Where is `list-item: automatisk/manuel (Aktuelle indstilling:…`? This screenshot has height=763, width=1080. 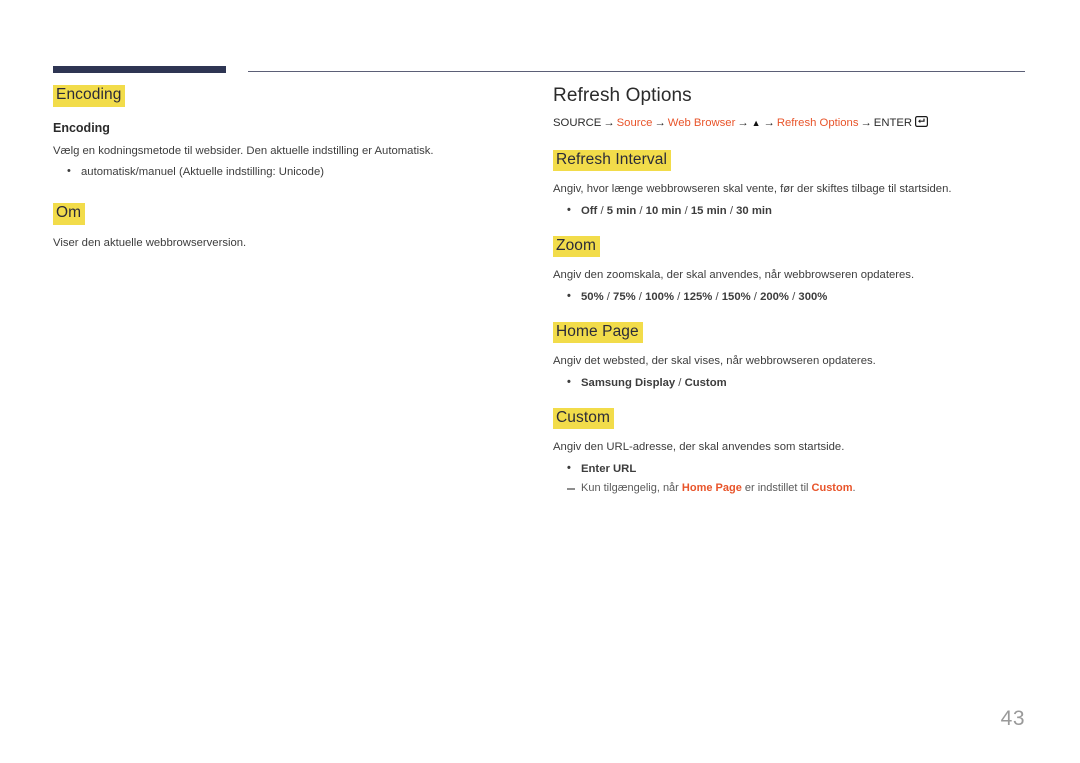
list-item: automatisk/manuel (Aktuelle indstilling:… is located at coordinates (283, 172).